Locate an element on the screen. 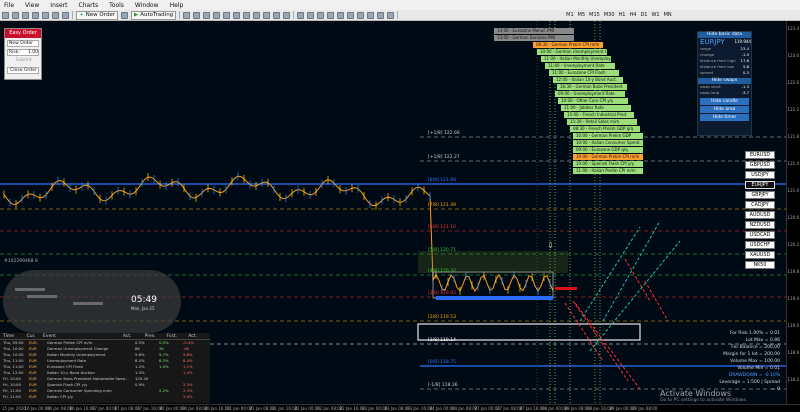 The height and width of the screenshot is (412, 800). tile-windows-icon is located at coordinates (237, 15).